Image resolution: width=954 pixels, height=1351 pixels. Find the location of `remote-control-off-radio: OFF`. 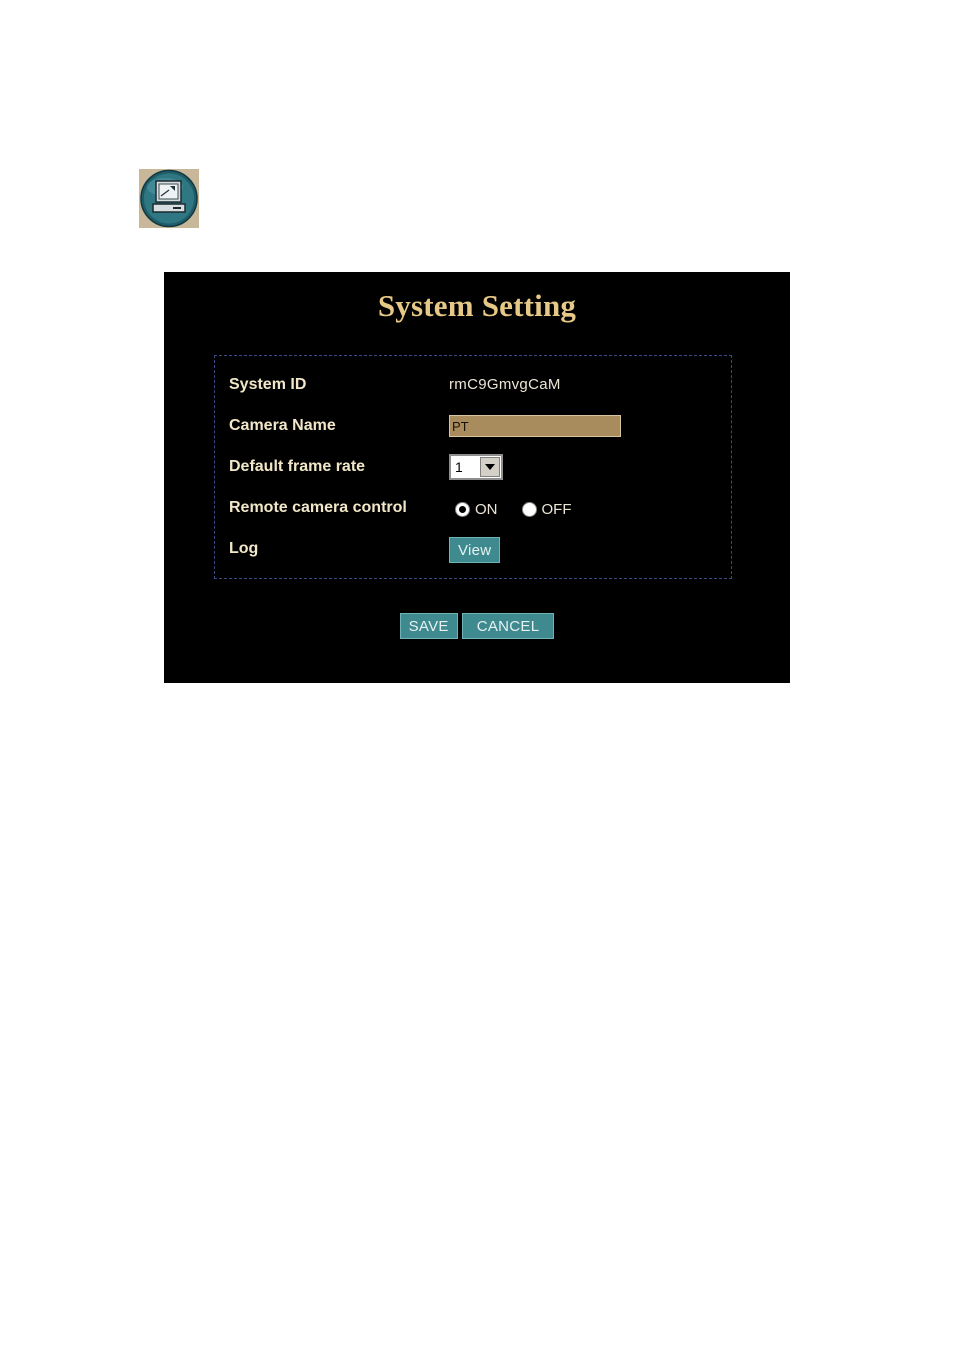

remote-control-off-radio: OFF is located at coordinates (546, 509).